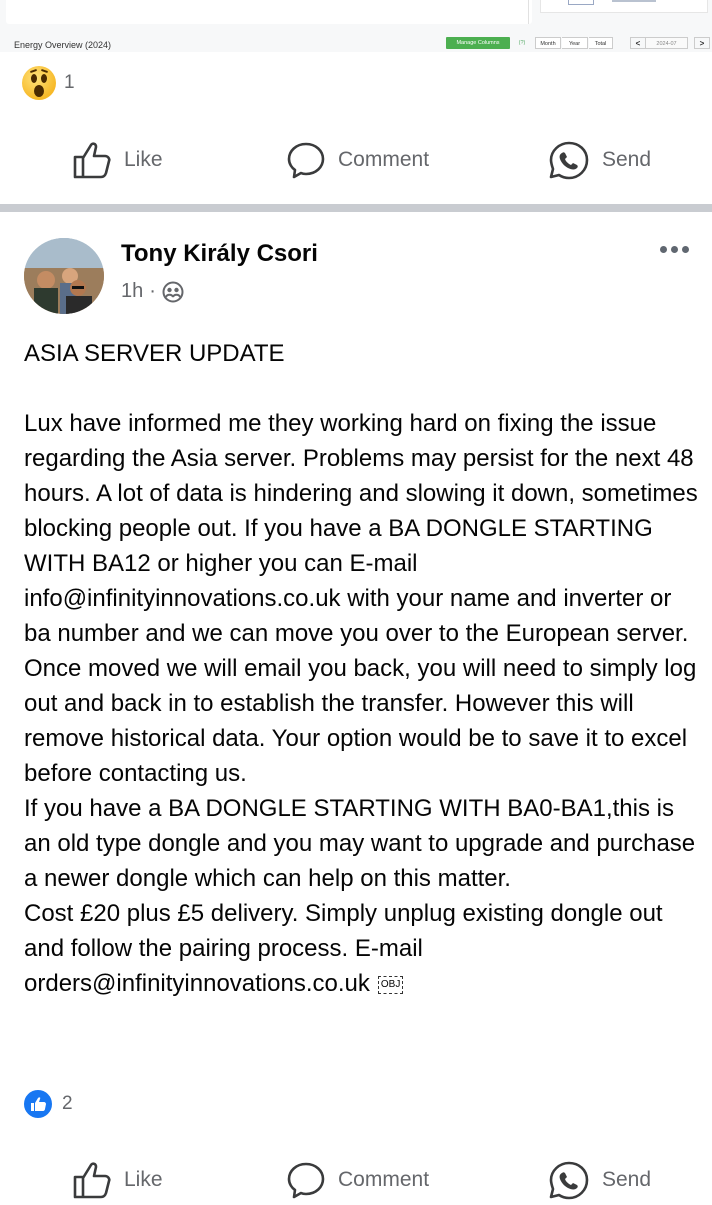  What do you see at coordinates (269, 12) in the screenshot?
I see `dashboard-card` at bounding box center [269, 12].